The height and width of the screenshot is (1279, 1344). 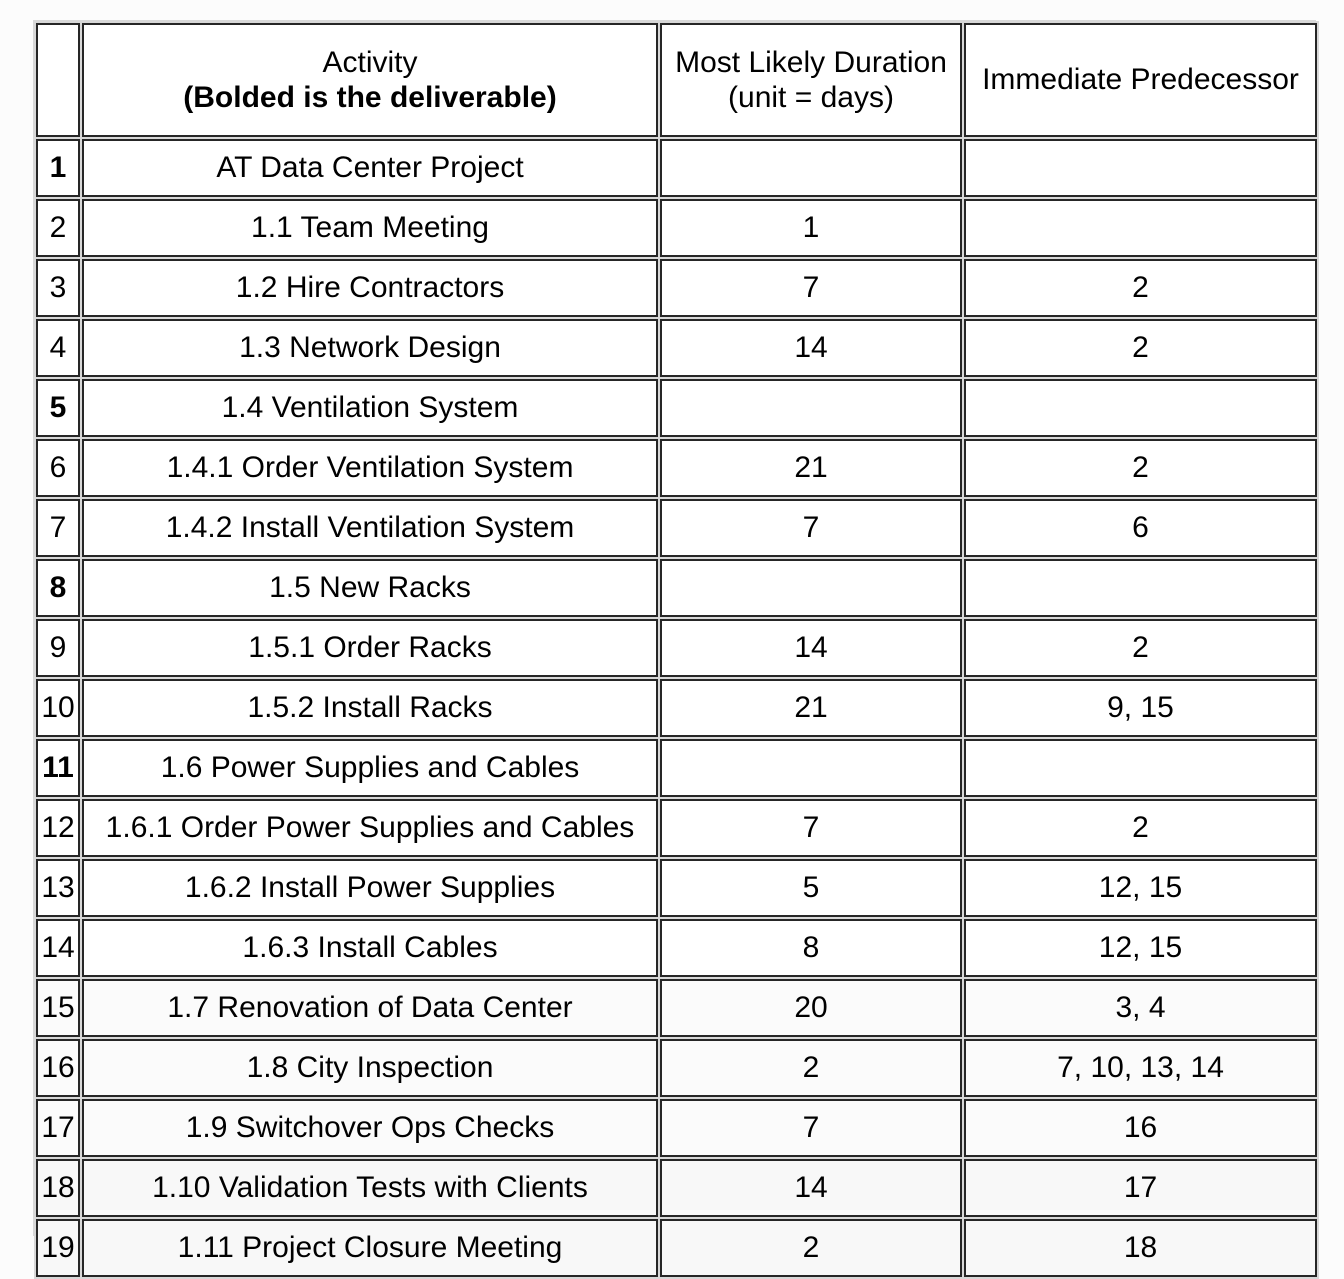 I want to click on table-row: 3 1.2 Hire Contractors 7 2, so click(x=676, y=288).